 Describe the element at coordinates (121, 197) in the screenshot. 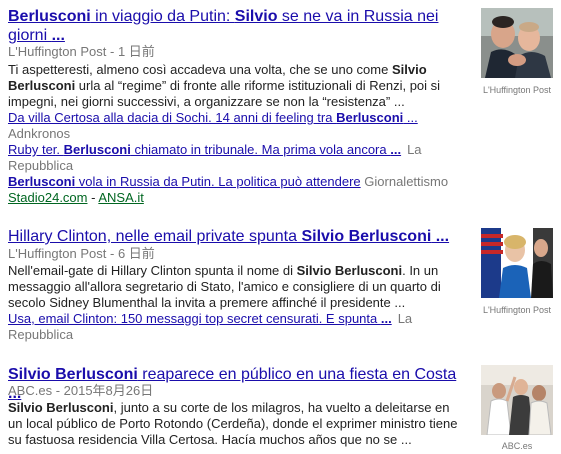

I see `source-link-ansa: ANSA.it` at that location.